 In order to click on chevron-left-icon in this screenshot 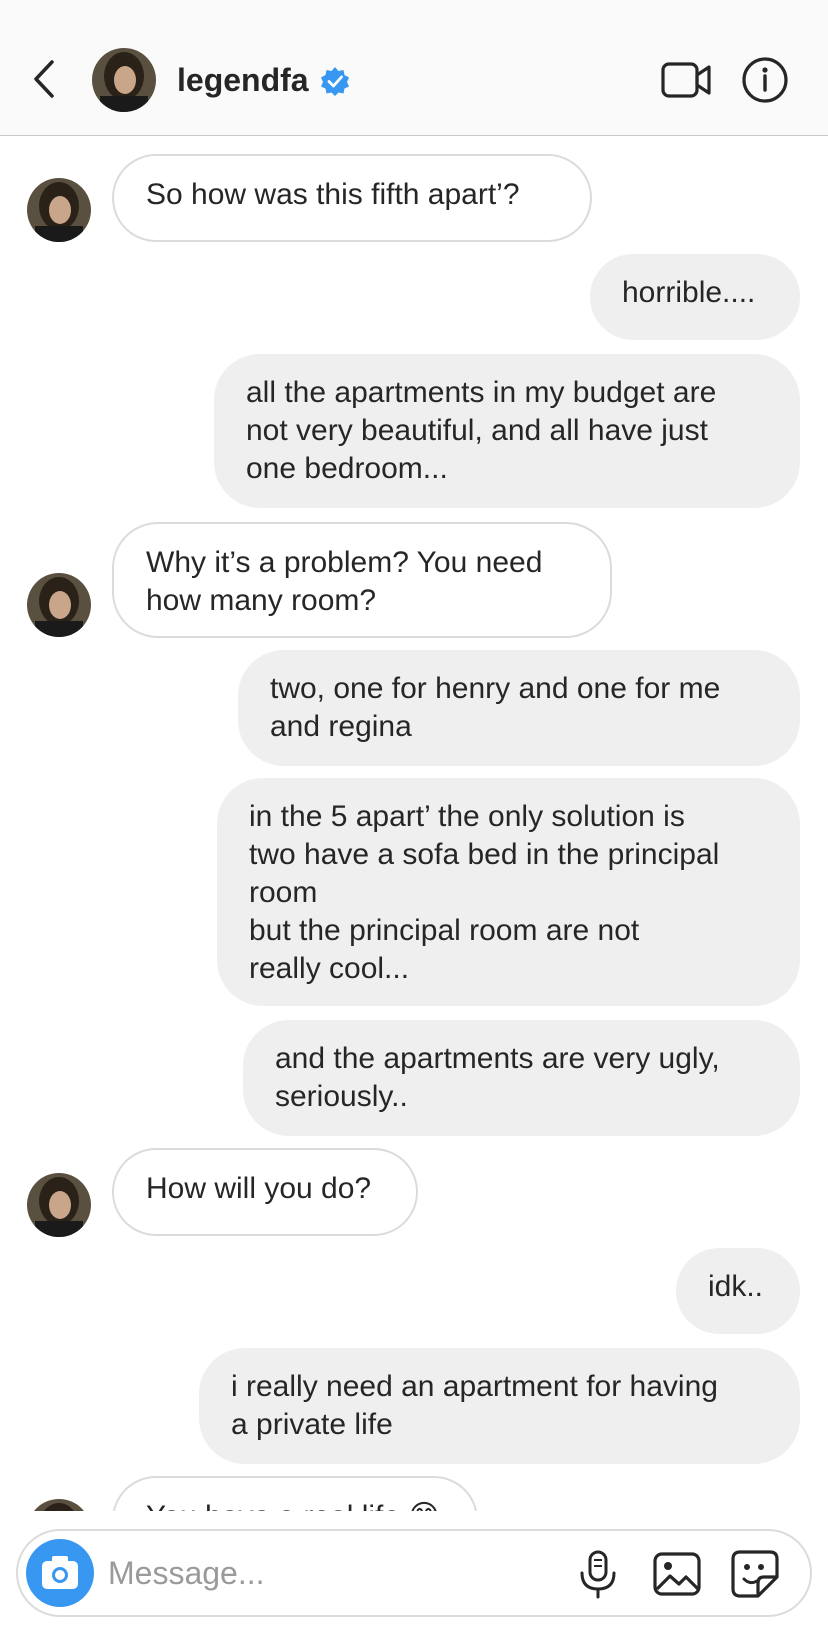, I will do `click(45, 79)`.